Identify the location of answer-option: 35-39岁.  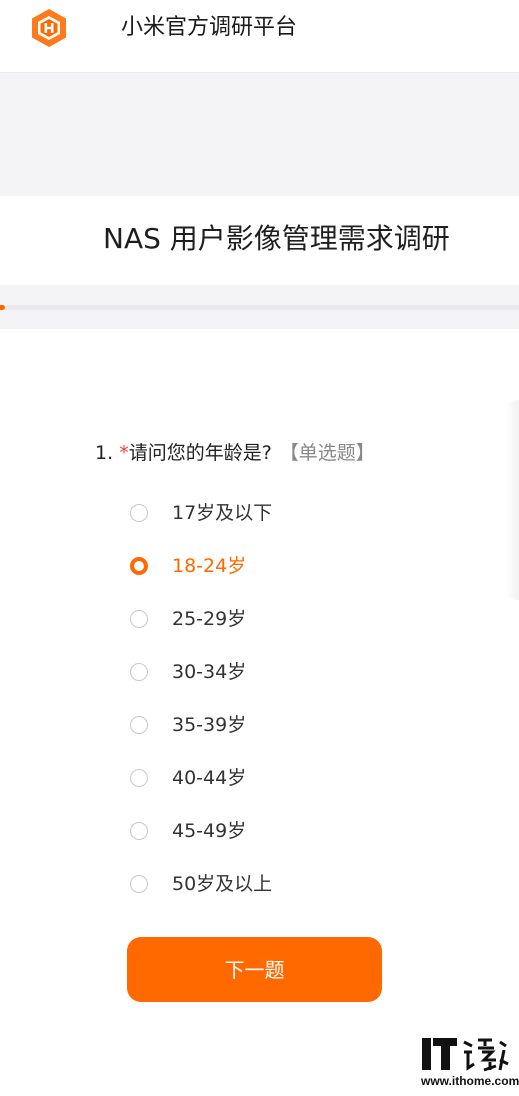
(295, 725).